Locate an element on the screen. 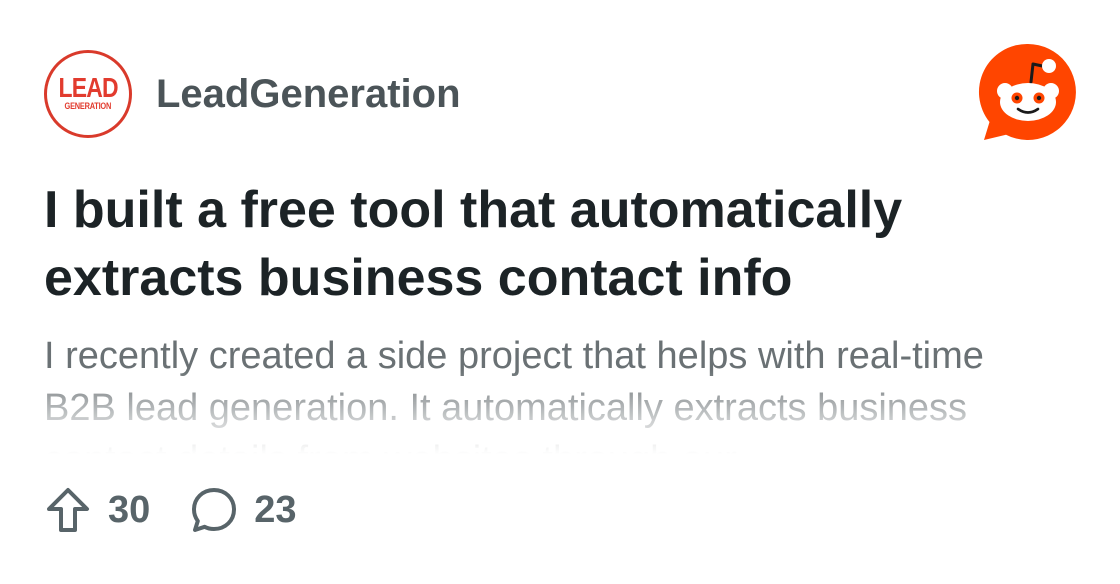 The width and height of the screenshot is (1120, 584). upvote-count: 30 is located at coordinates (129, 509).